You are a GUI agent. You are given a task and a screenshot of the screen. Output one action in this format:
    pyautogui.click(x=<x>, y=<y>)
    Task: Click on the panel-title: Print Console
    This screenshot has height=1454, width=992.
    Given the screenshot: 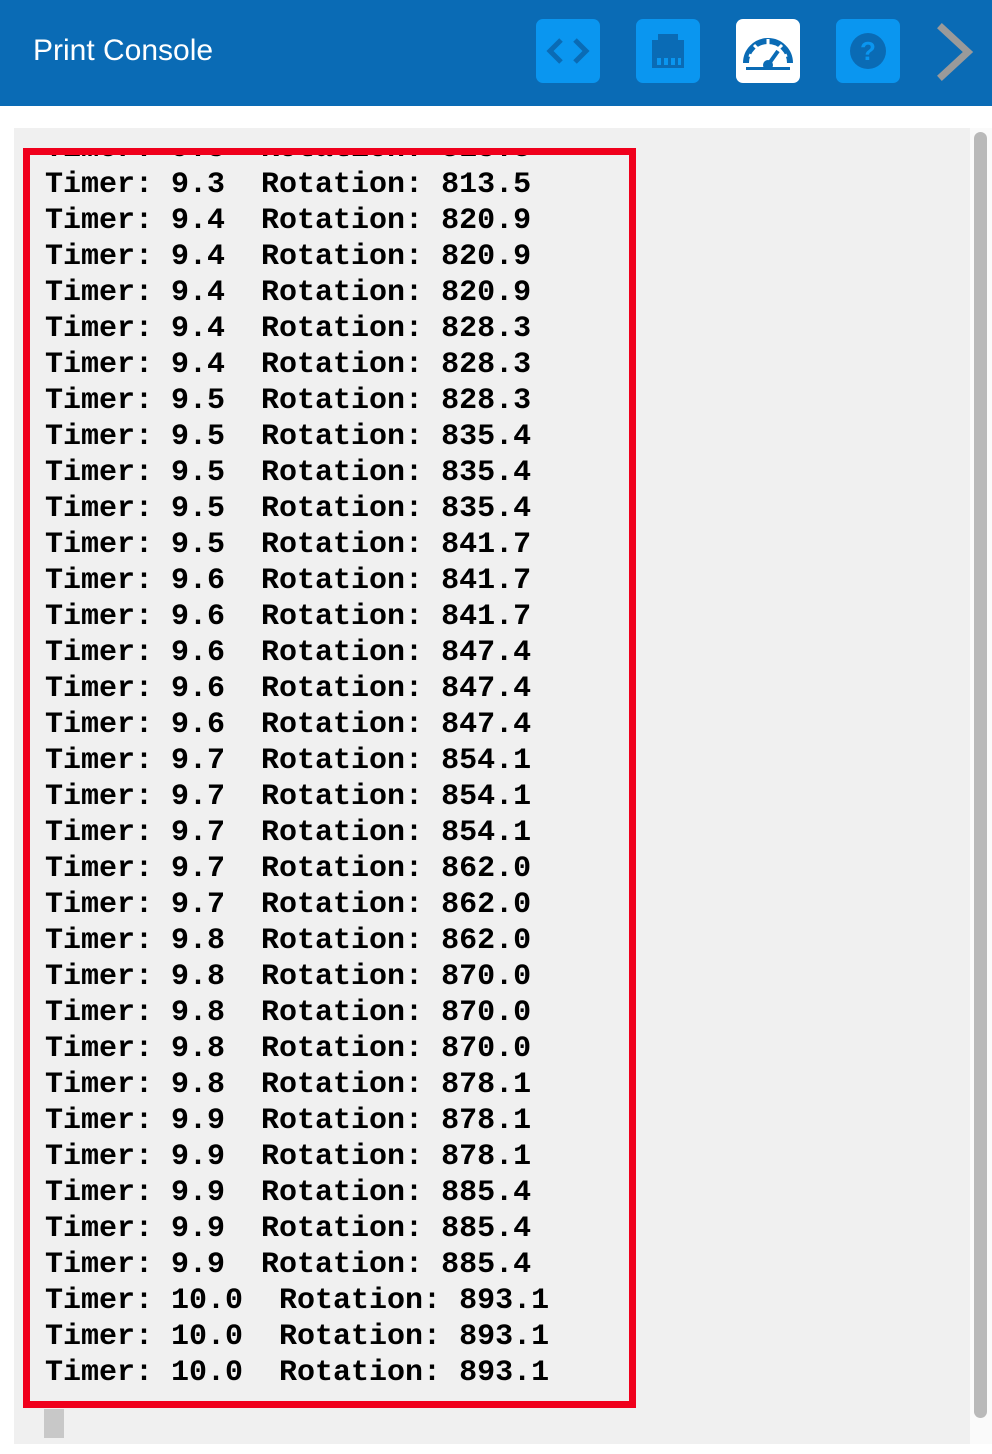 What is the action you would take?
    pyautogui.click(x=123, y=50)
    